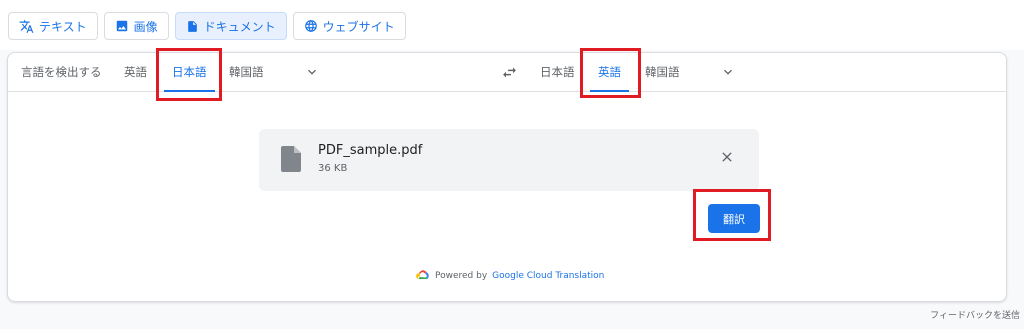 Image resolution: width=1024 pixels, height=329 pixels. I want to click on tab-source-japanese: 日本語, so click(189, 72).